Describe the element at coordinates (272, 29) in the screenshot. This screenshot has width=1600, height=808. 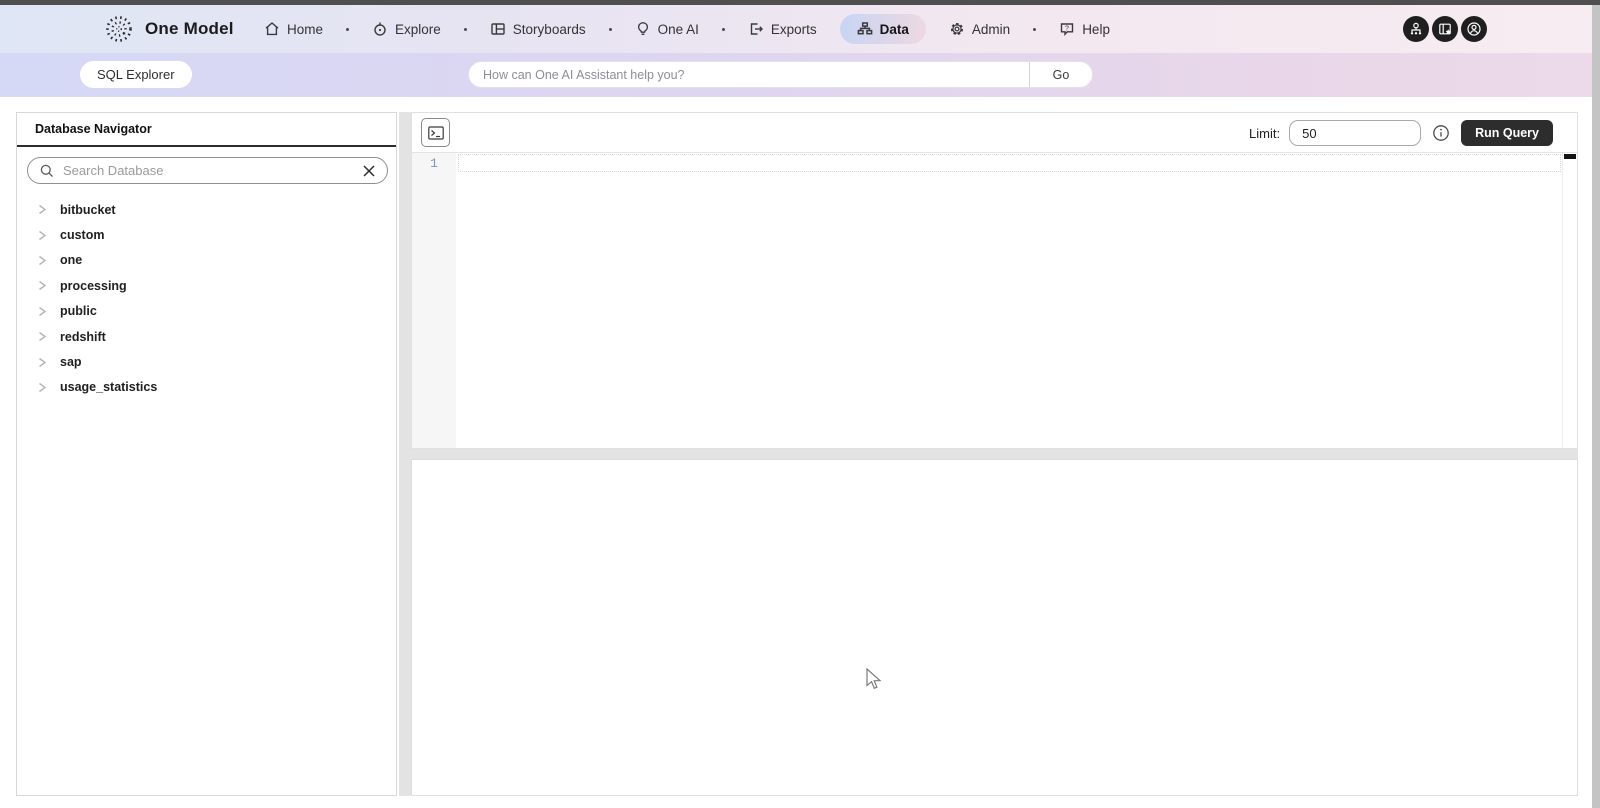
I see `home-icon` at that location.